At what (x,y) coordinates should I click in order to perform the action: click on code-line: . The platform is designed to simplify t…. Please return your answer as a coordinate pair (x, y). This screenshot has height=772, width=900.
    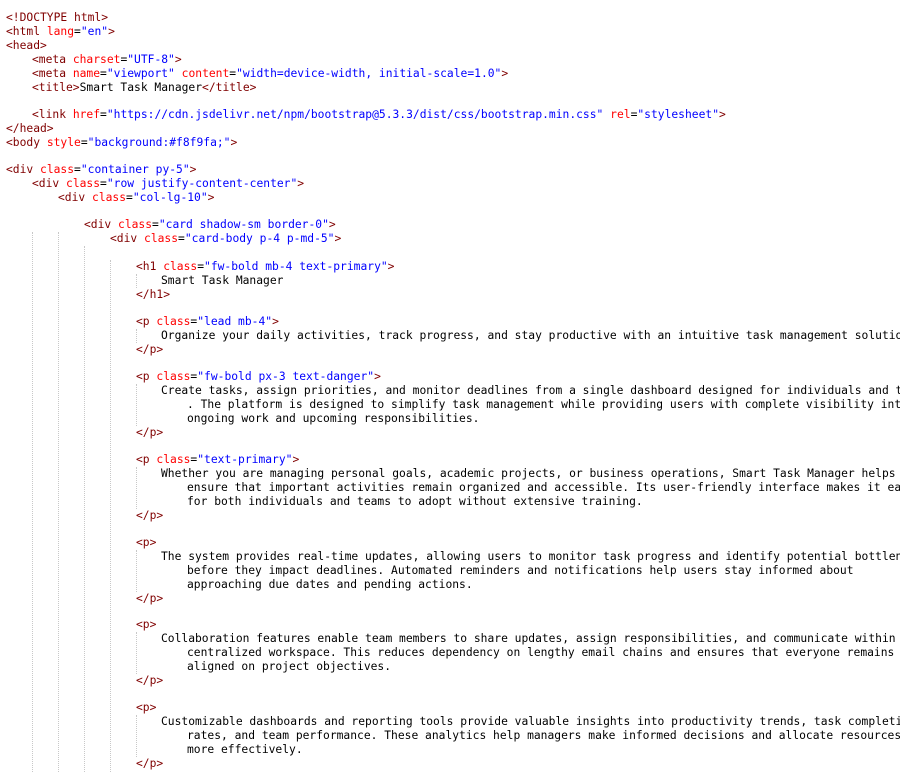
    Looking at the image, I should click on (543, 405).